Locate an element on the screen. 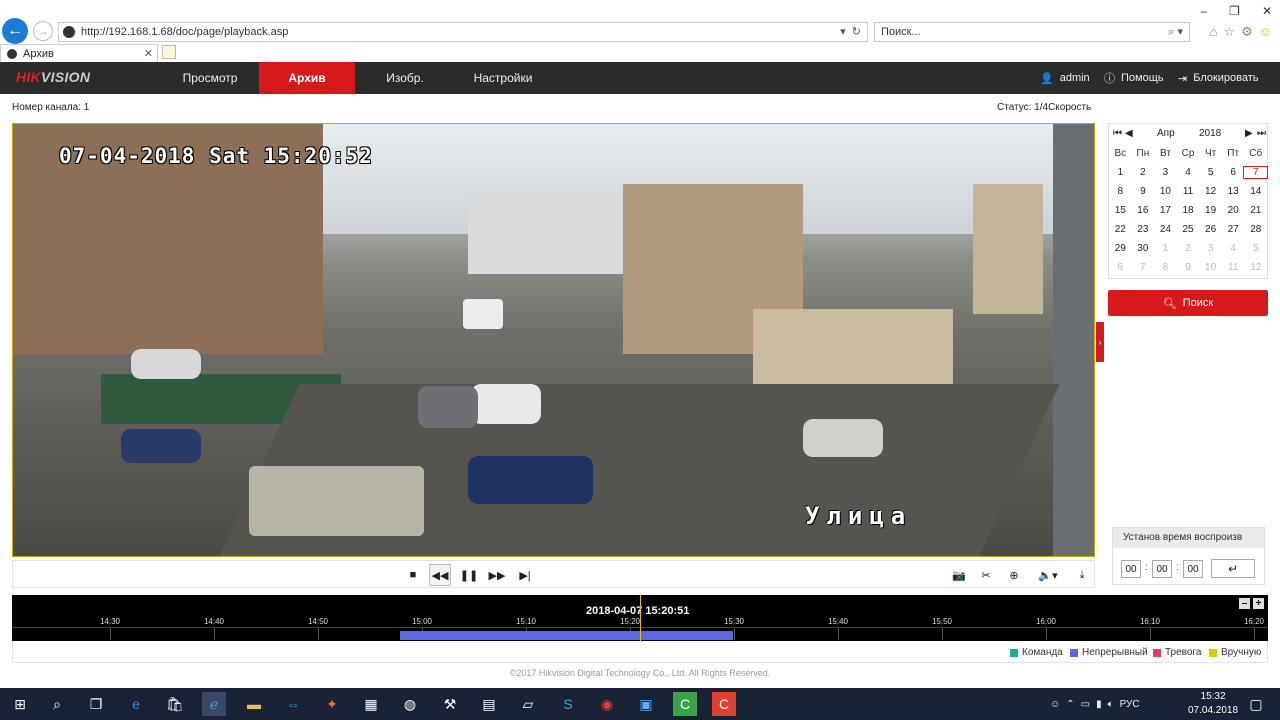 The height and width of the screenshot is (720, 1280). back-button: ← is located at coordinates (15, 31).